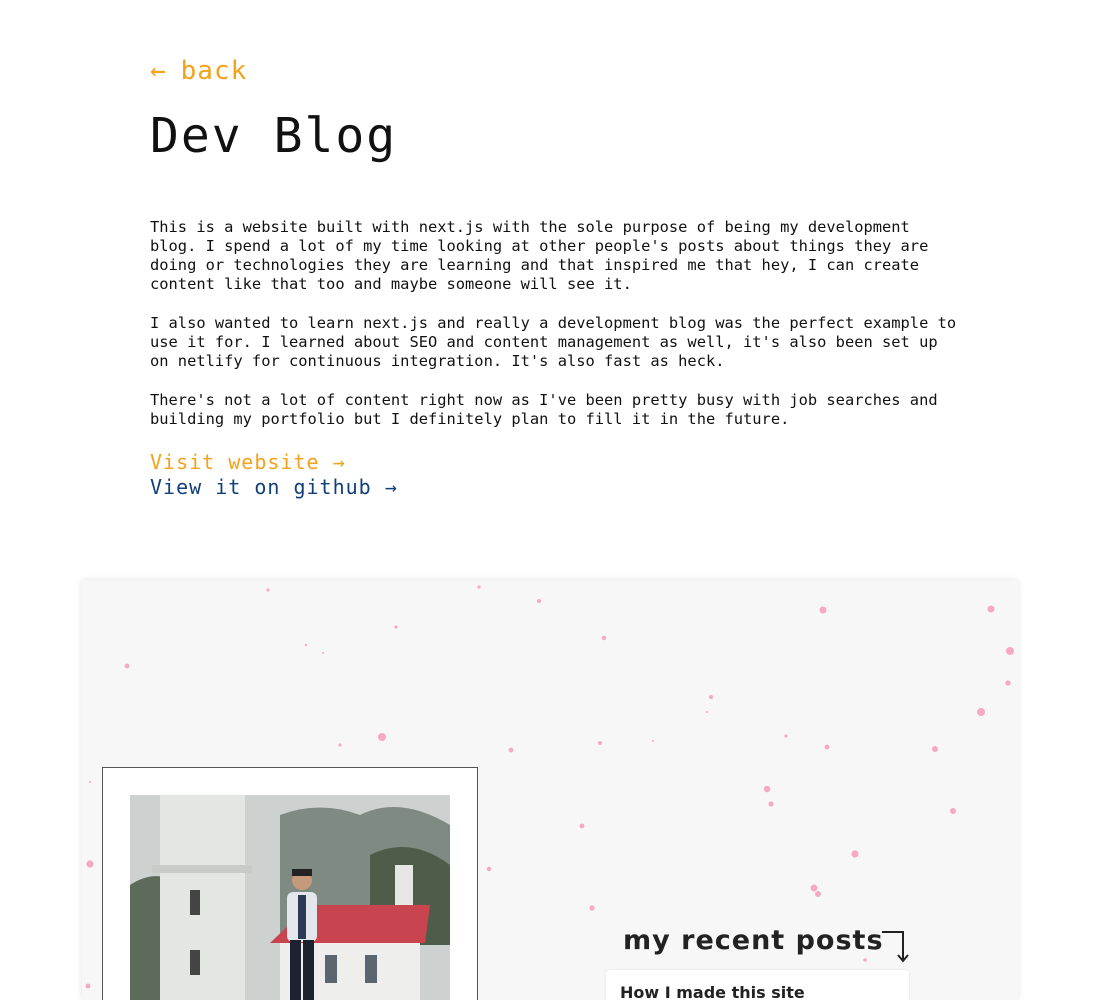 The width and height of the screenshot is (1100, 1000). What do you see at coordinates (753, 940) in the screenshot?
I see `recent-posts-heading: my recent posts` at bounding box center [753, 940].